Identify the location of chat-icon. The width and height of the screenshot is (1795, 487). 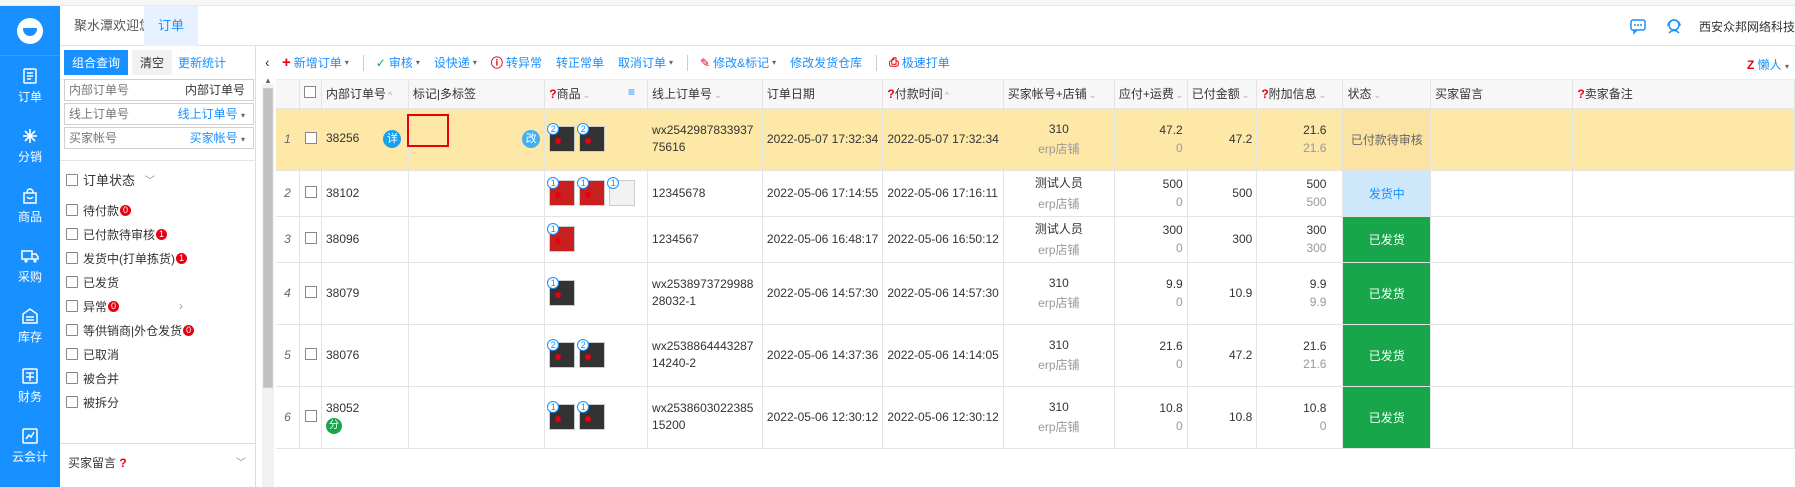
(1638, 26).